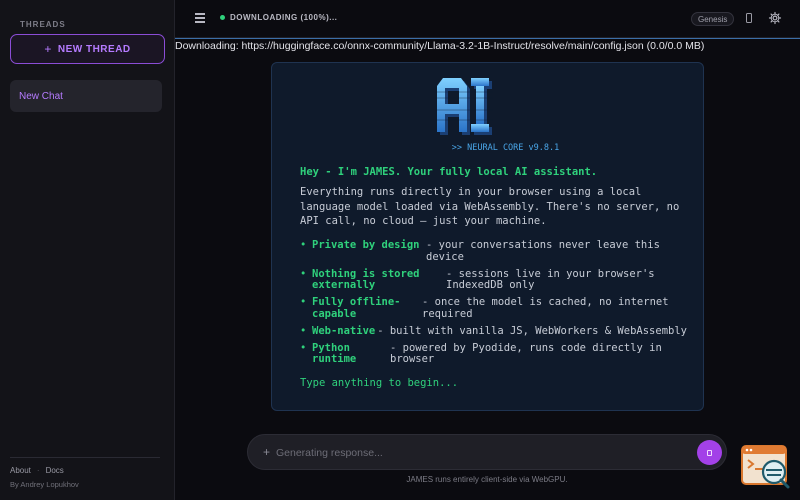  What do you see at coordinates (487, 38) in the screenshot?
I see `progress-line` at bounding box center [487, 38].